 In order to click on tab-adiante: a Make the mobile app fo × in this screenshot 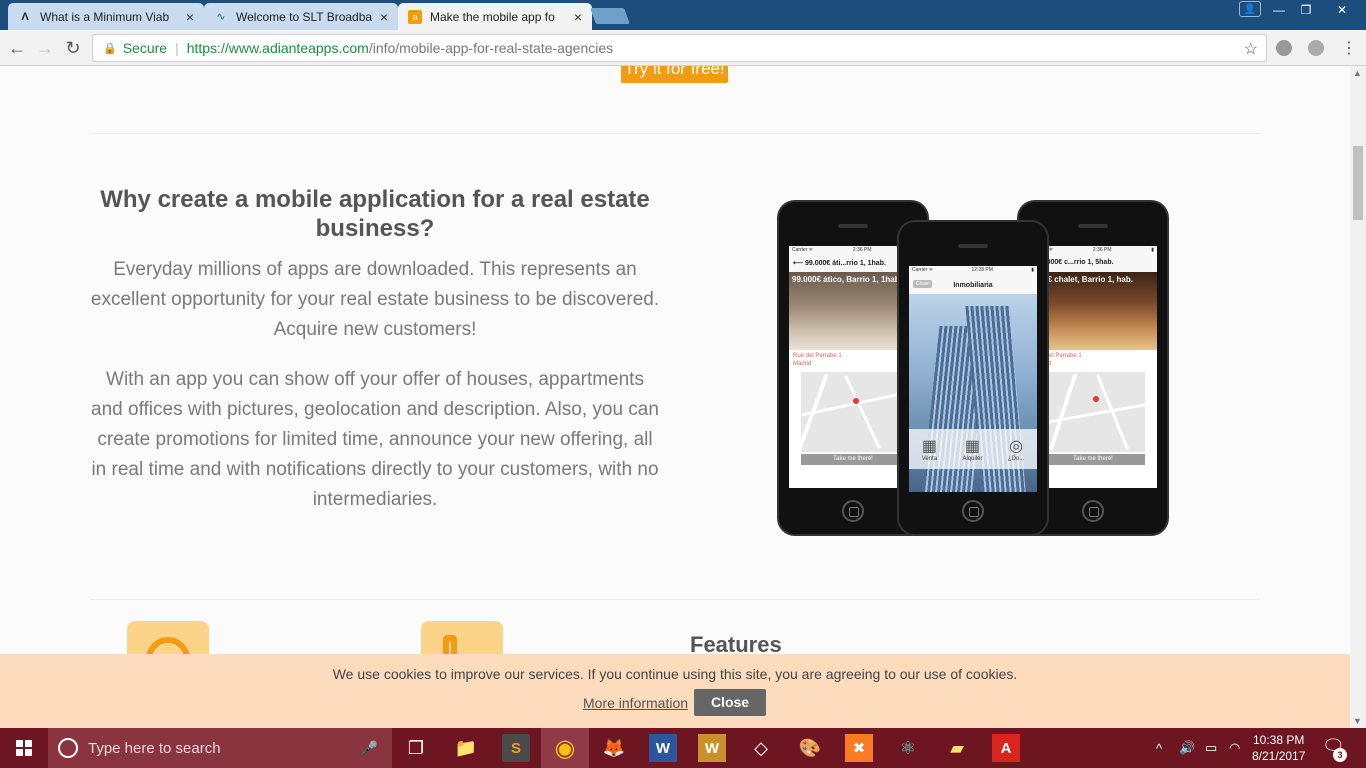, I will do `click(495, 16)`.